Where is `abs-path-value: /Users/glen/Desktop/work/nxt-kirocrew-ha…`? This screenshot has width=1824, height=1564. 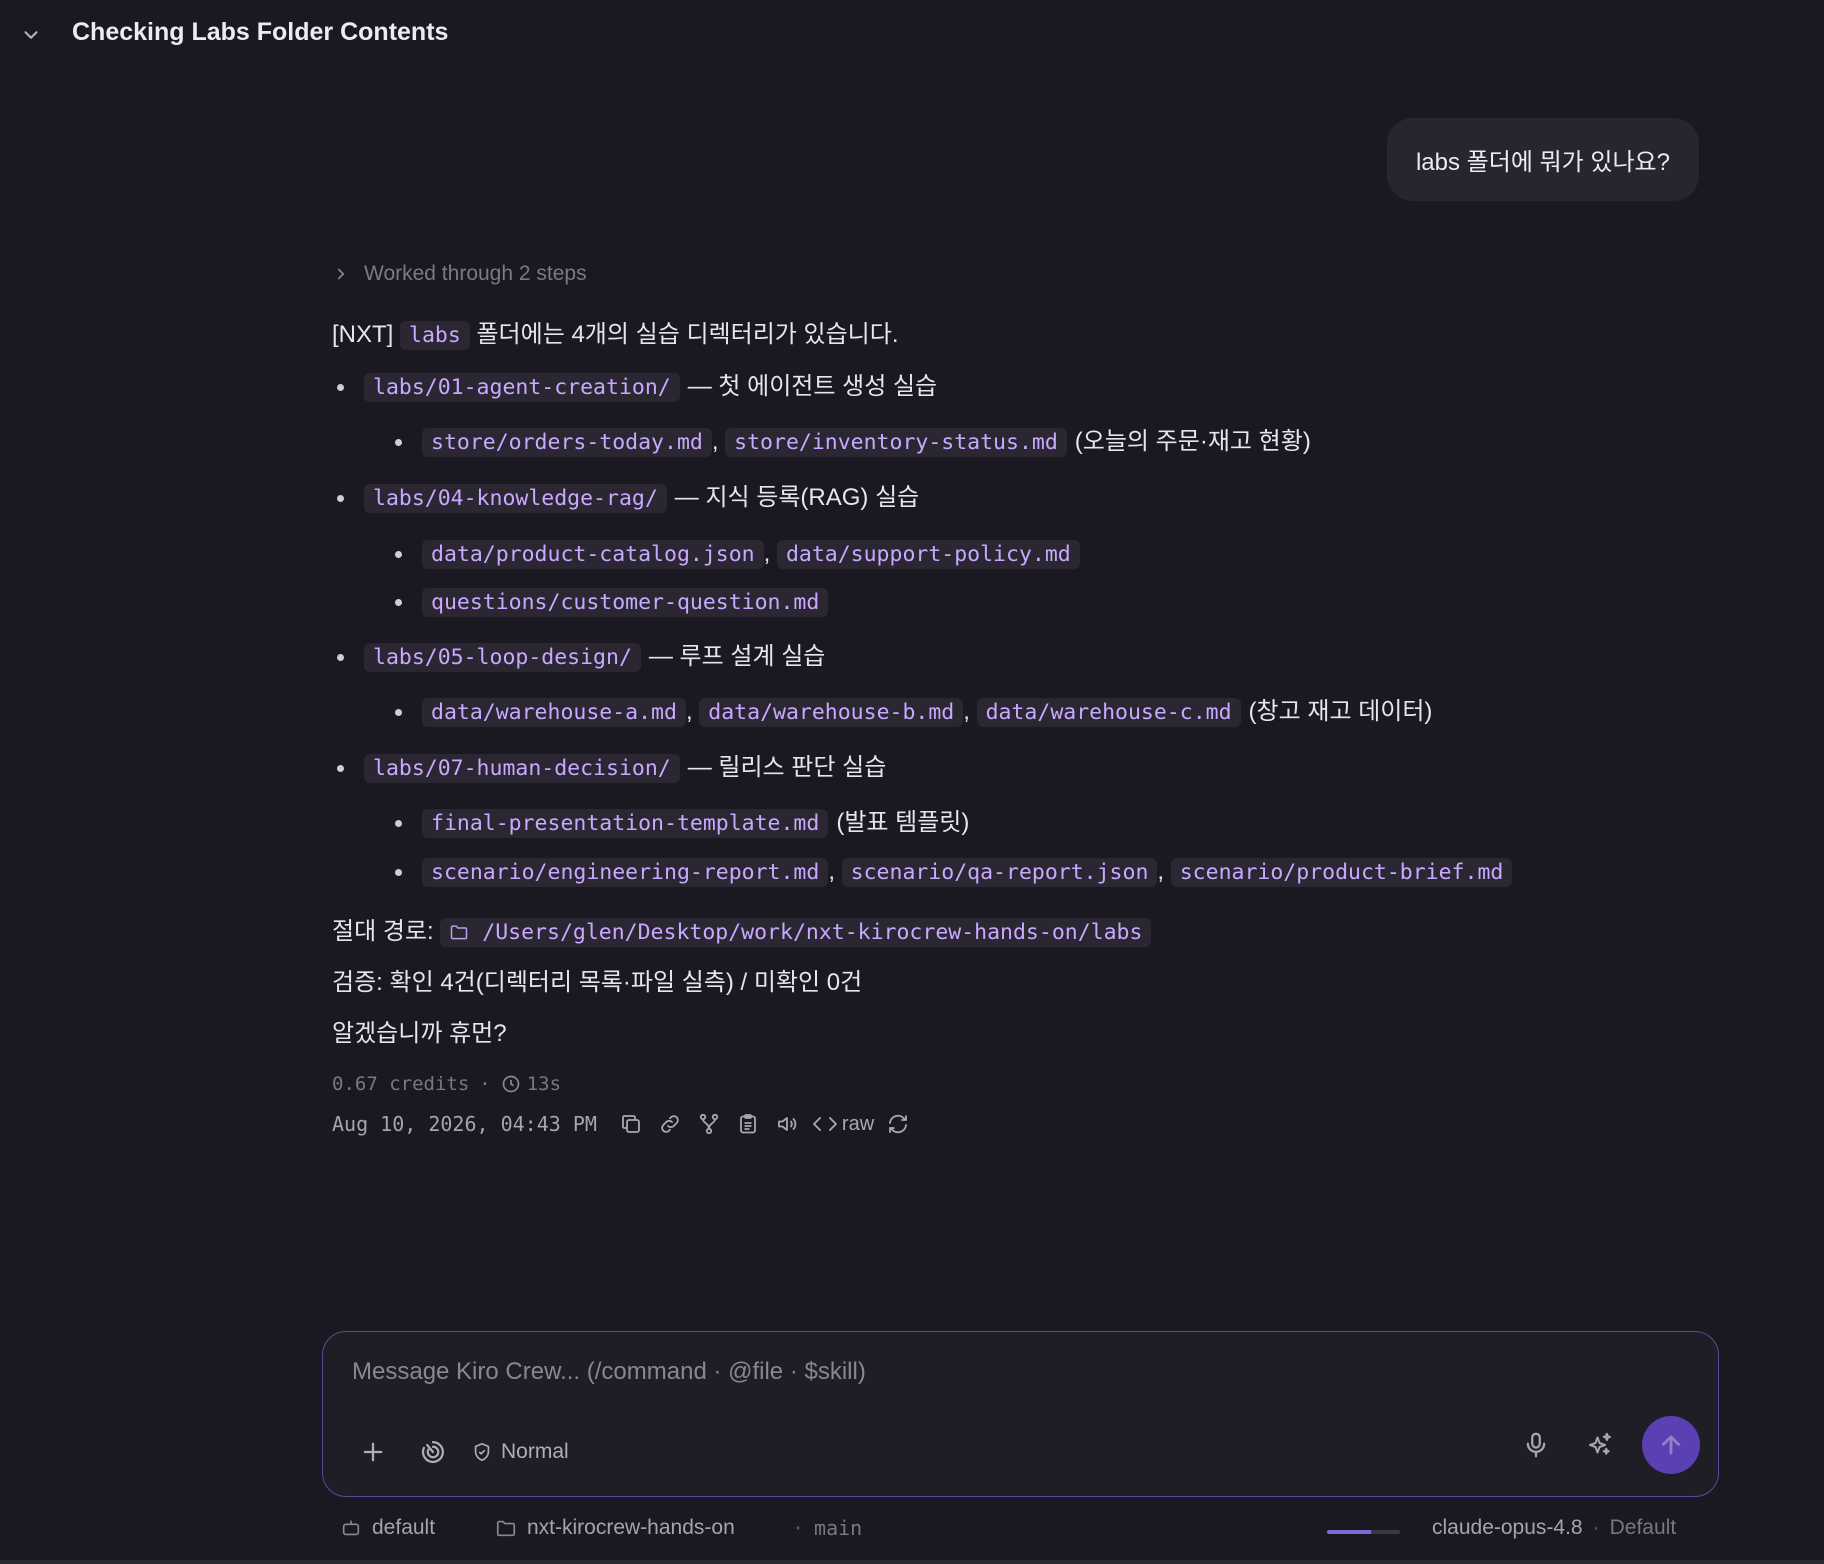
abs-path-value: /Users/glen/Desktop/work/nxt-kirocrew-ha… is located at coordinates (812, 932).